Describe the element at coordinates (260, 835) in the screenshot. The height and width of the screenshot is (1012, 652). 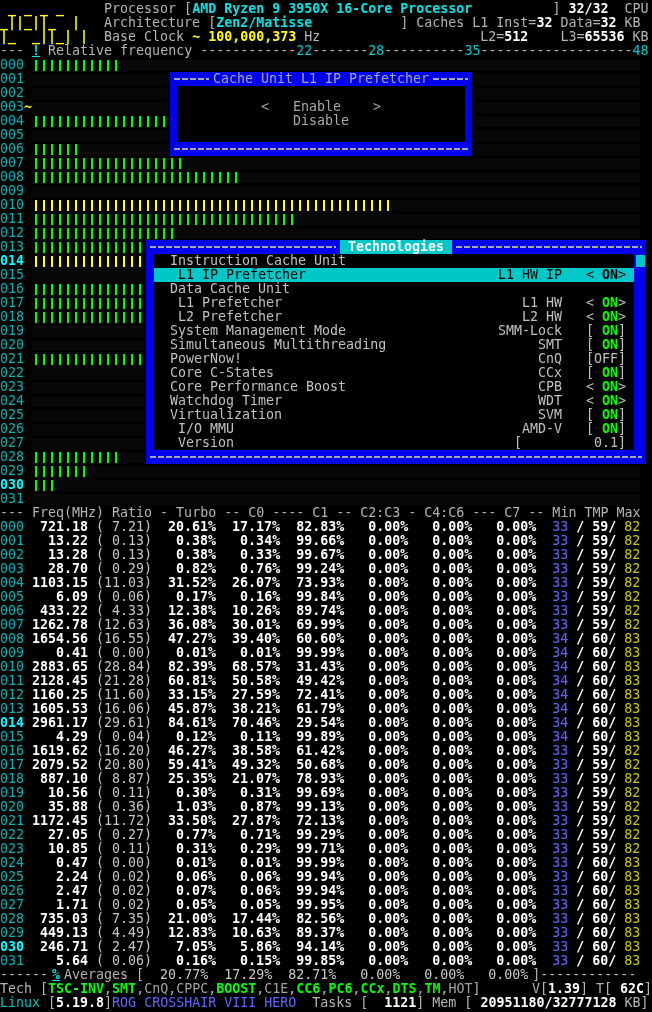
I see `c0-cell-text: 0.71%` at that location.